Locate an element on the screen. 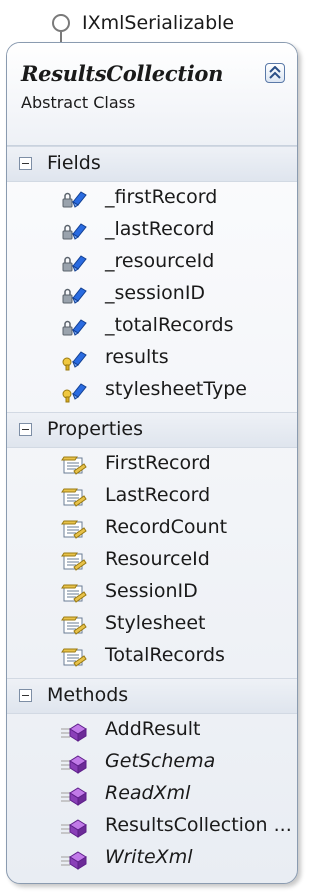 Image resolution: width=320 pixels, height=894 pixels. section-fields: Fields is located at coordinates (152, 164).